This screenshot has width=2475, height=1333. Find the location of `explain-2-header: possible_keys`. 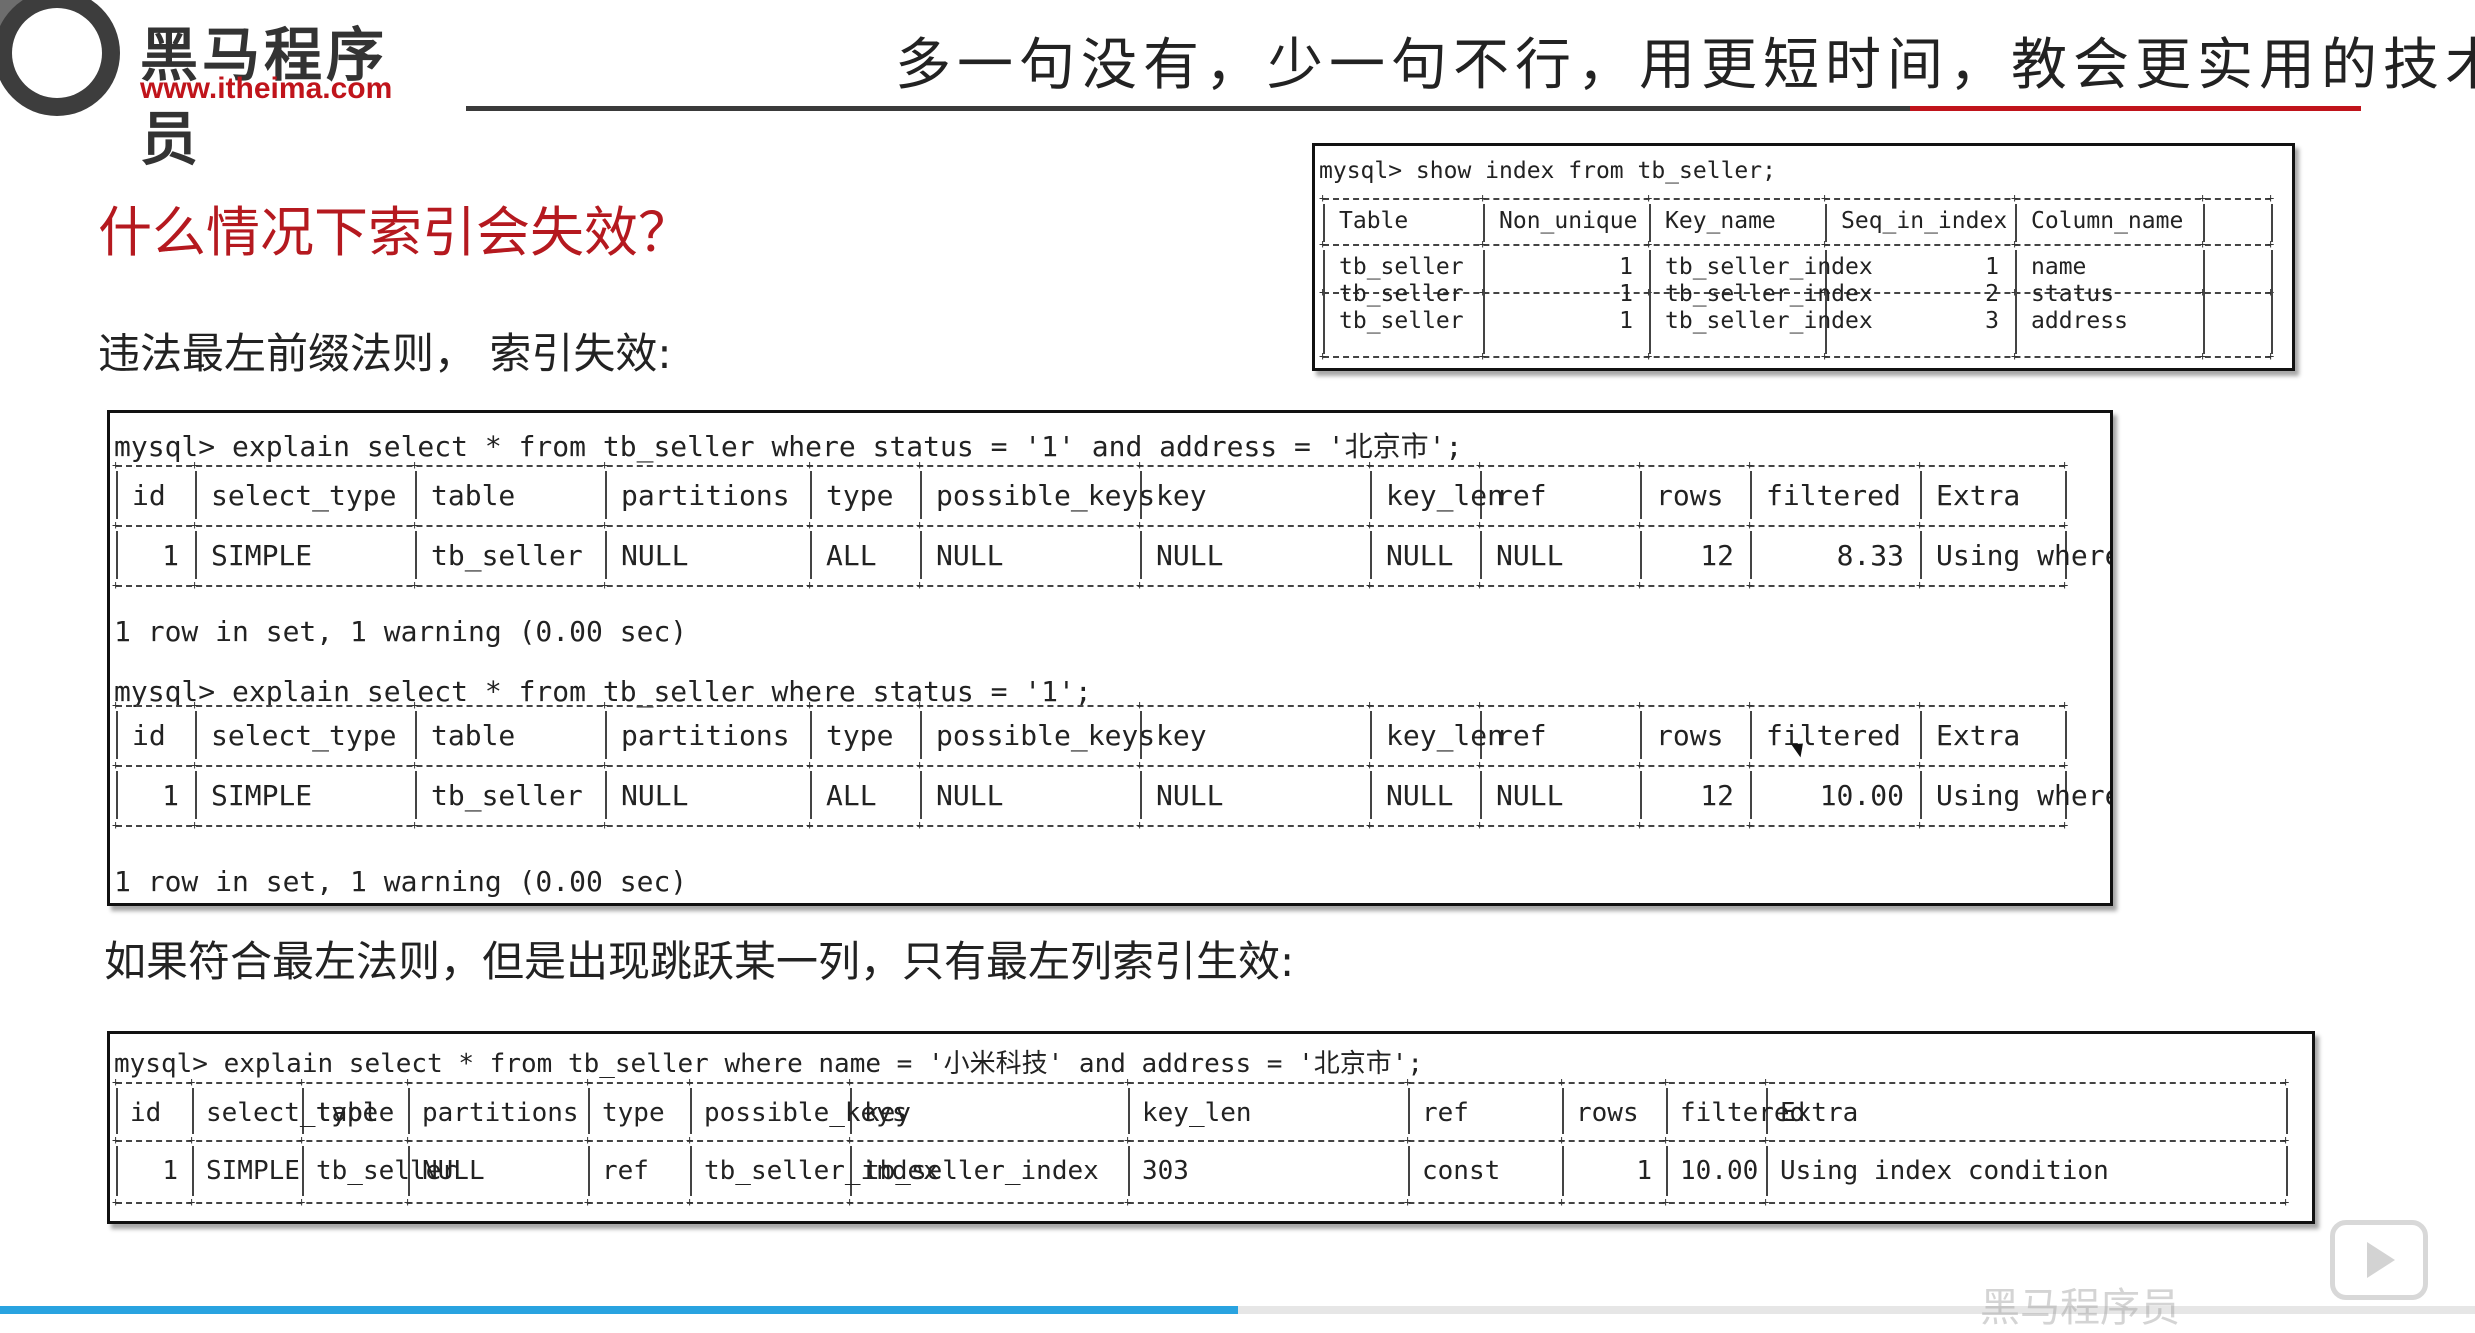

explain-2-header: possible_keys is located at coordinates (1046, 735).